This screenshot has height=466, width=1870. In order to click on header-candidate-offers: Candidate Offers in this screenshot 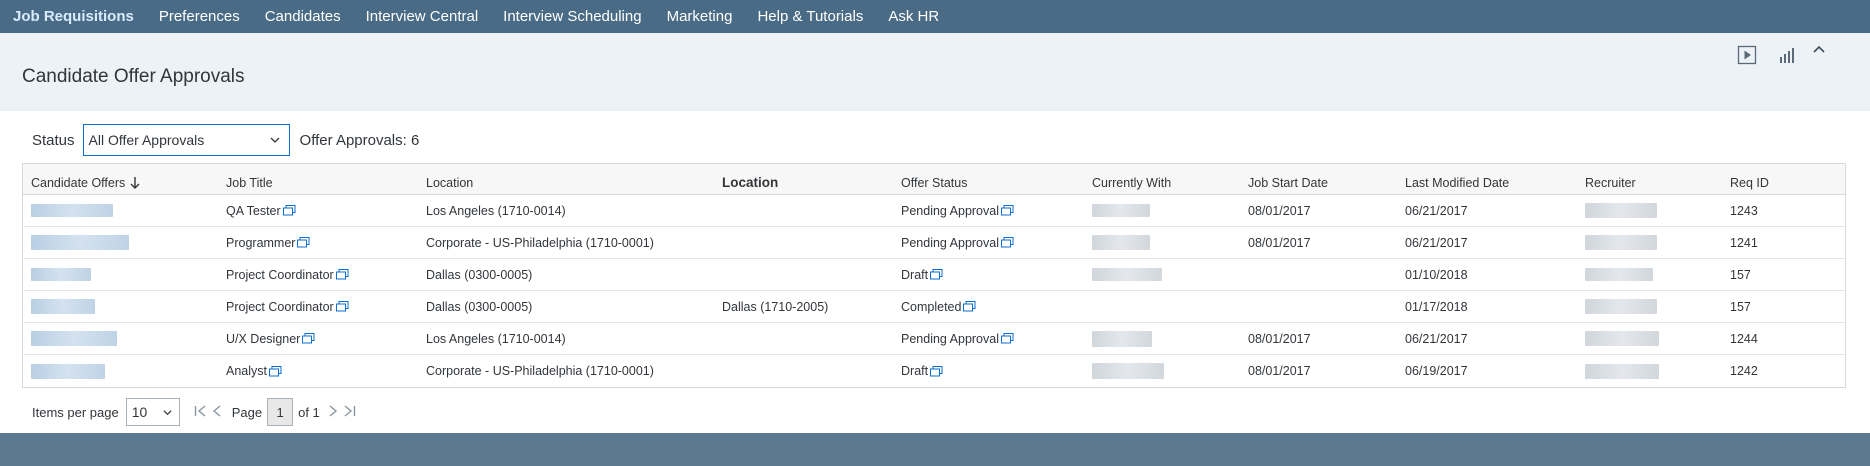, I will do `click(120, 183)`.